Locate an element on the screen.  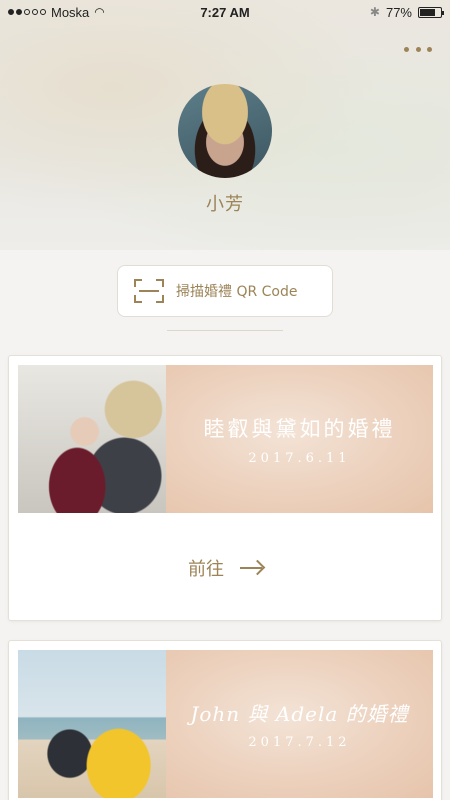
carrier-name: Moska is located at coordinates (70, 12).